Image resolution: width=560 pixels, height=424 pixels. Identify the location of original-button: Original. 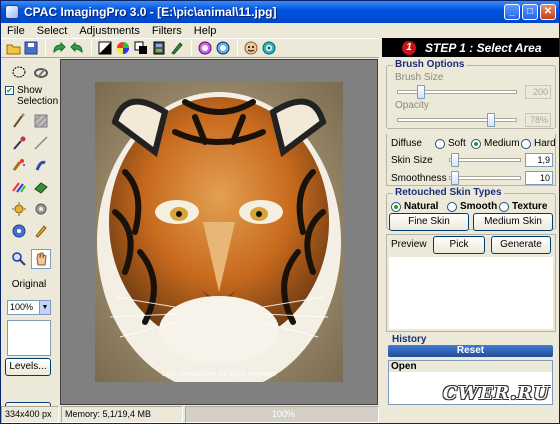
(29, 285).